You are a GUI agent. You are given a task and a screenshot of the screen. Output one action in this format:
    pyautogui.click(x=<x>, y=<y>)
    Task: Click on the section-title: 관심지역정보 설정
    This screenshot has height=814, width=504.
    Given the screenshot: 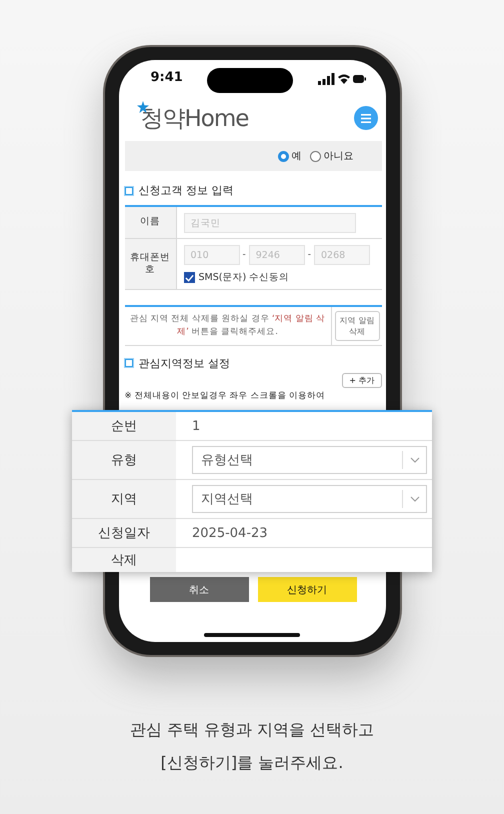 What is the action you would take?
    pyautogui.click(x=184, y=363)
    